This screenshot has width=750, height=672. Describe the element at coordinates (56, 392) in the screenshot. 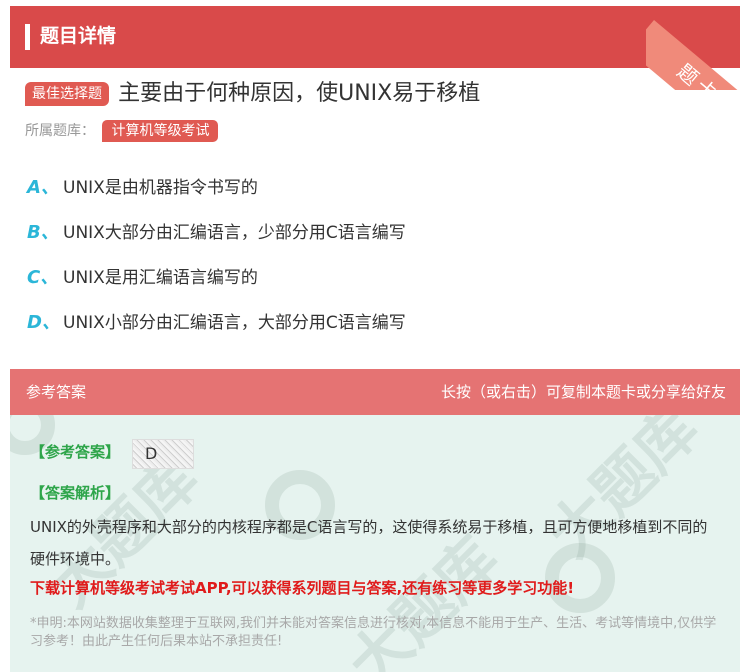

I see `answer-header-title: 参考答案` at that location.